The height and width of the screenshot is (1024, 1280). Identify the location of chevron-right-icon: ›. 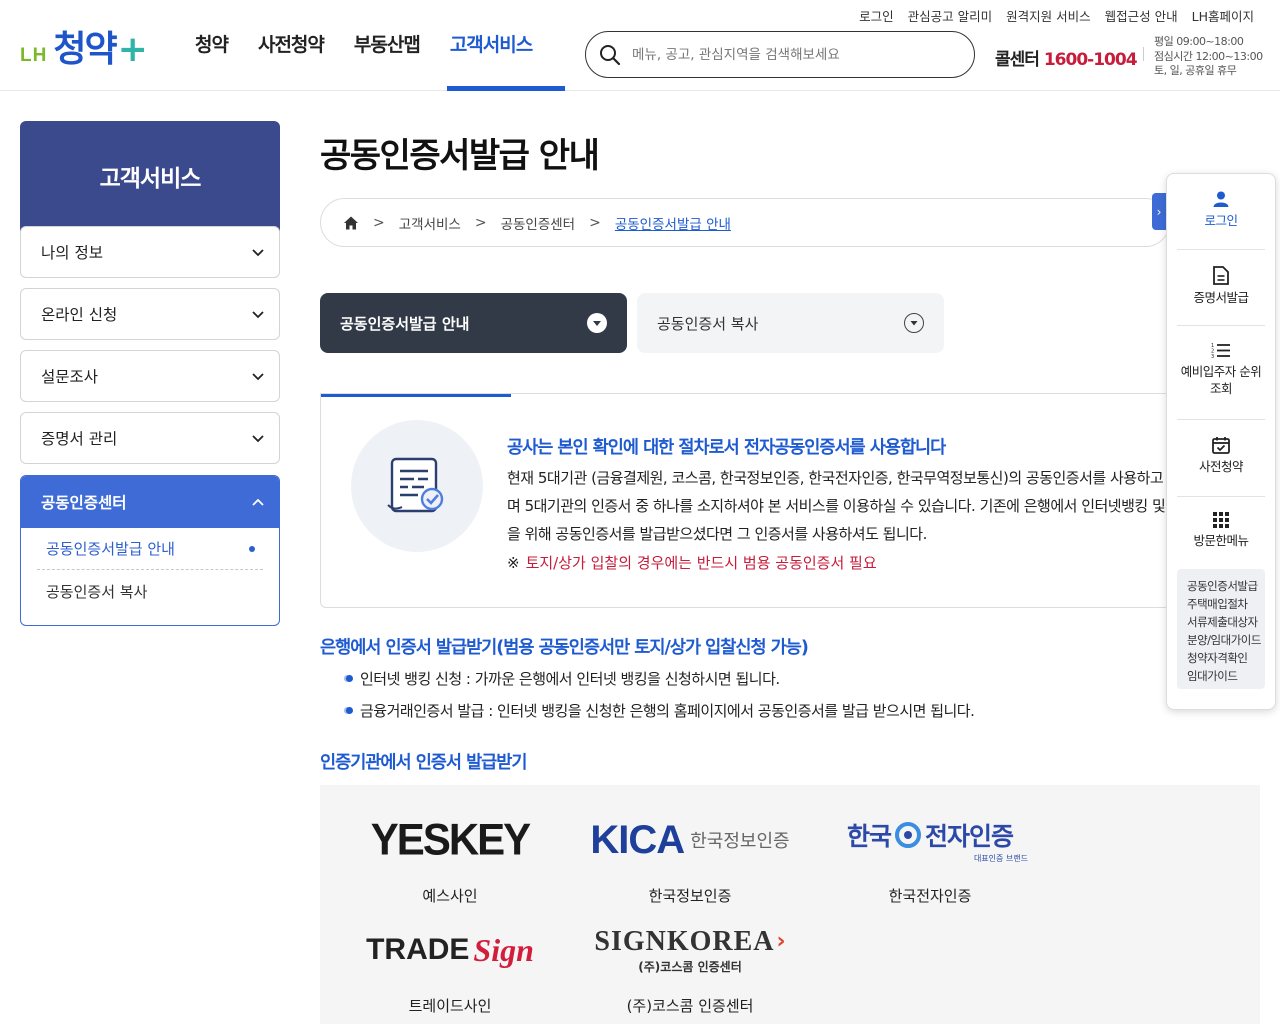
(1159, 211).